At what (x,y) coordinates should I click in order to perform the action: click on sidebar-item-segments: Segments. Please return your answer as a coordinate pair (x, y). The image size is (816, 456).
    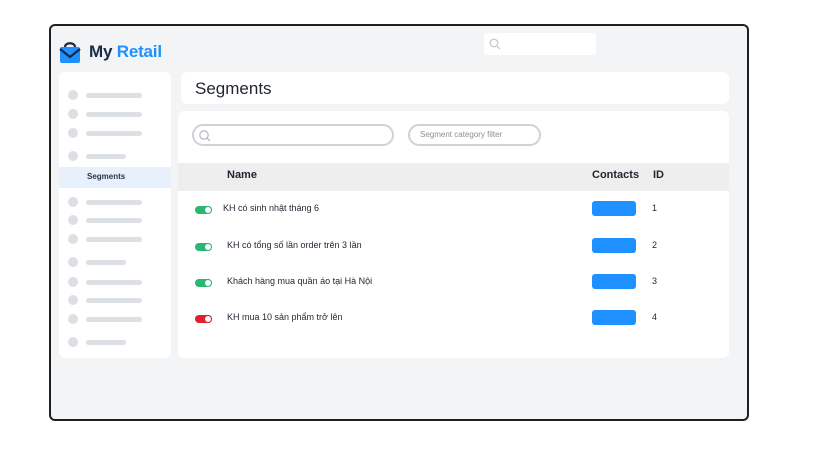
    Looking at the image, I should click on (115, 177).